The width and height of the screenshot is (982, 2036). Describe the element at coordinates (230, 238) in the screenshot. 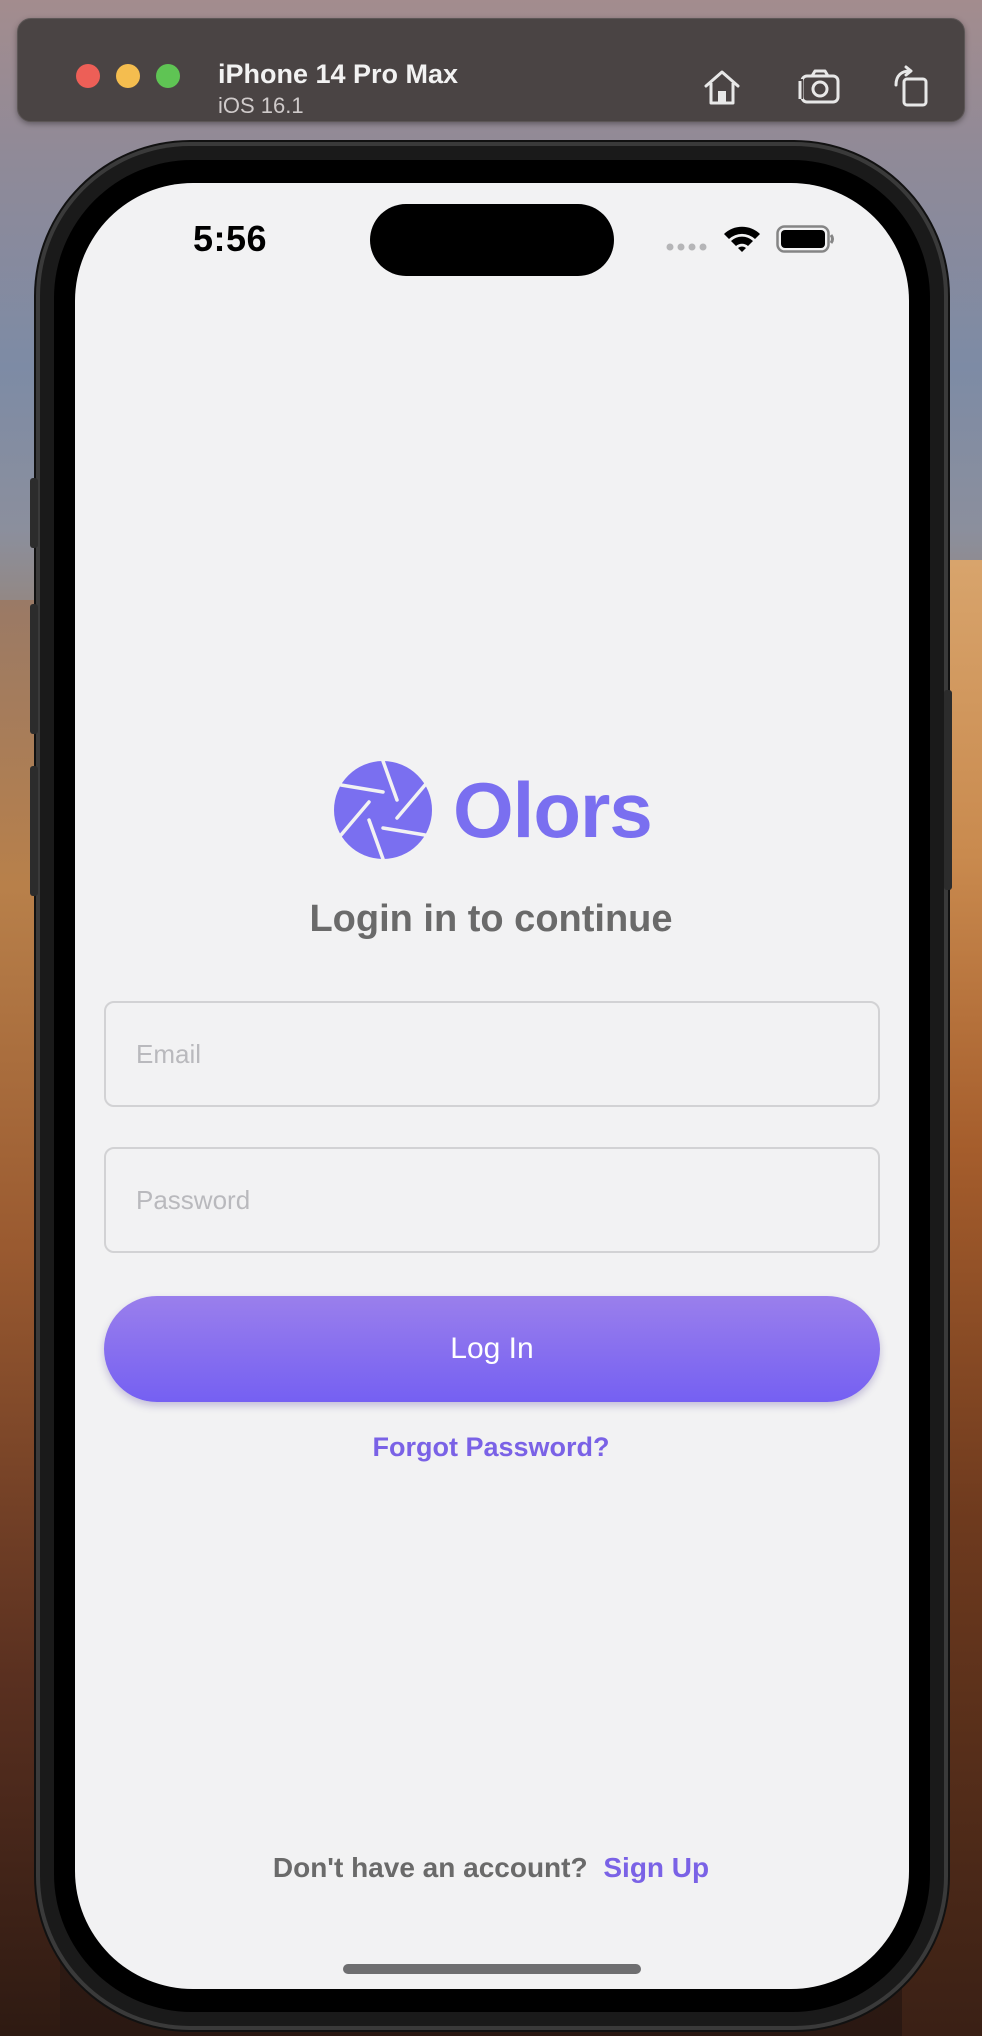

I see `status-time: 5:56` at that location.